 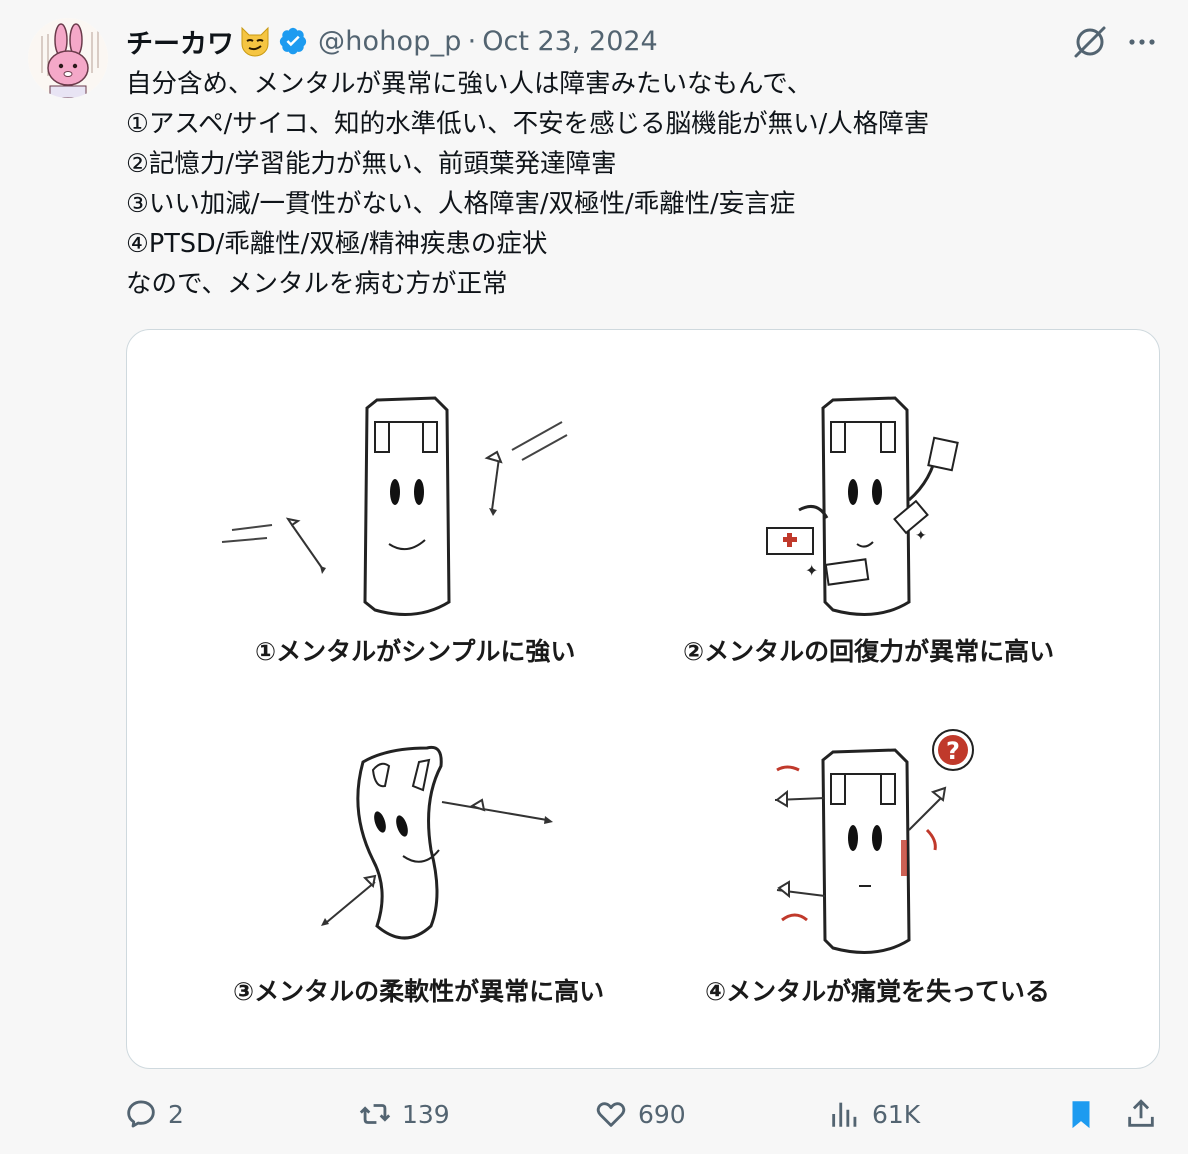 I want to click on tweet-line: ③いい加減/一貫性がない、人格障害/双極性/乖離性/妄言症, so click(x=461, y=204).